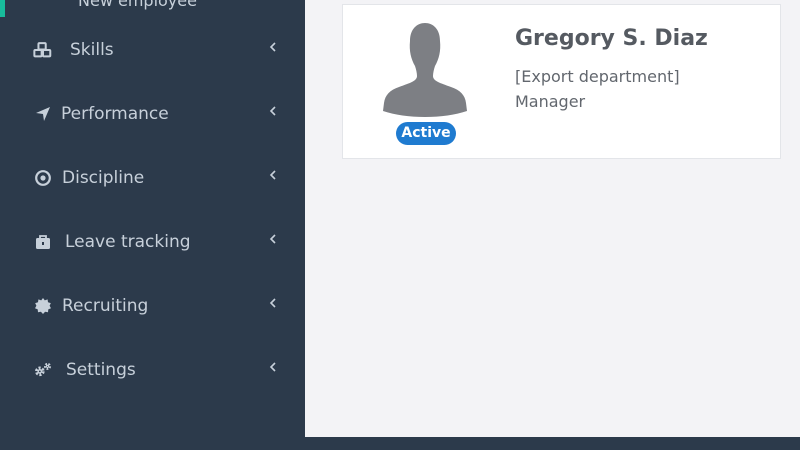 The image size is (800, 450). Describe the element at coordinates (611, 38) in the screenshot. I see `employee-name: Gregory S. Diaz` at that location.